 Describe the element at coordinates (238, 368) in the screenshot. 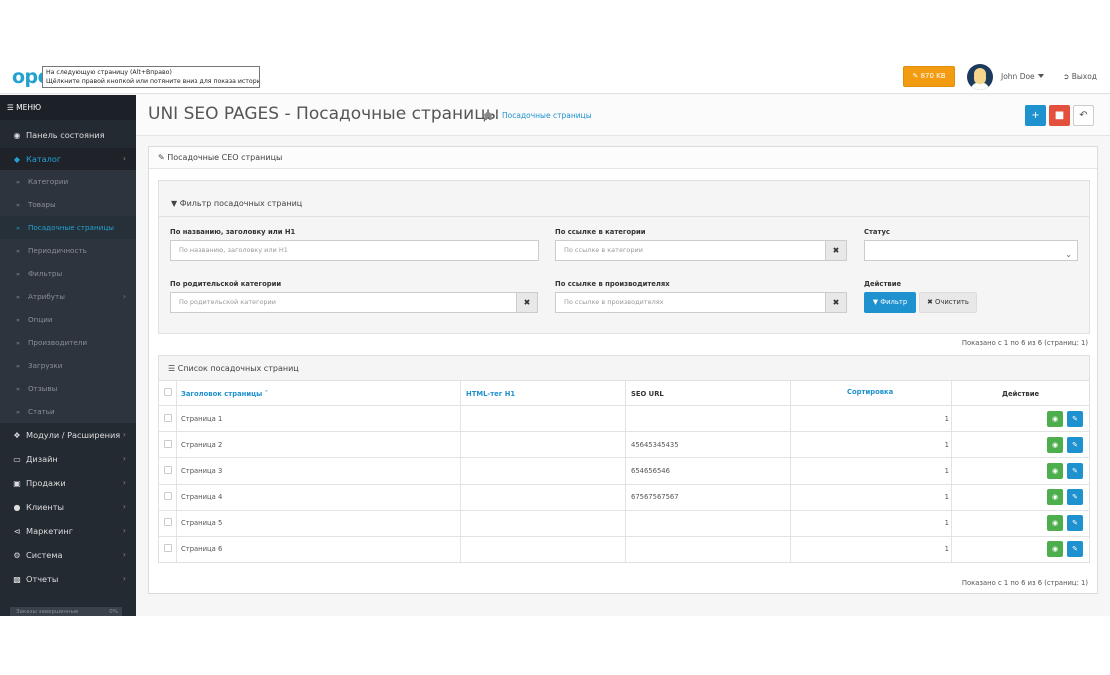

I see `list-title: Список посадочных страниц` at that location.